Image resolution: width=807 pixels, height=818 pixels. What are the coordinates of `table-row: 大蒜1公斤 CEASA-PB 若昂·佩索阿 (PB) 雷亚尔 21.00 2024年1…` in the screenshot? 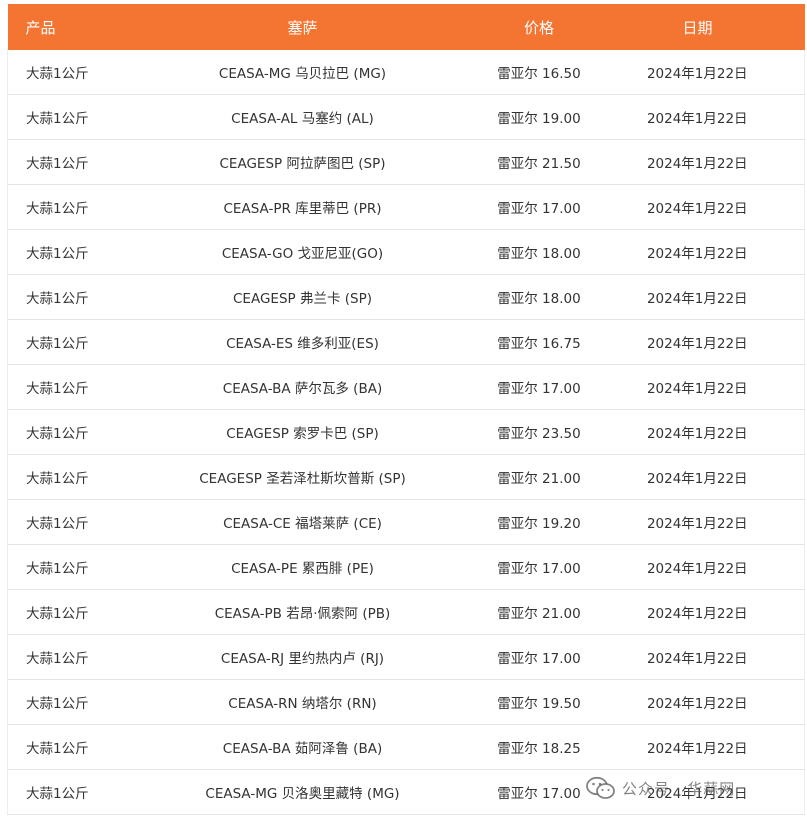 It's located at (406, 612).